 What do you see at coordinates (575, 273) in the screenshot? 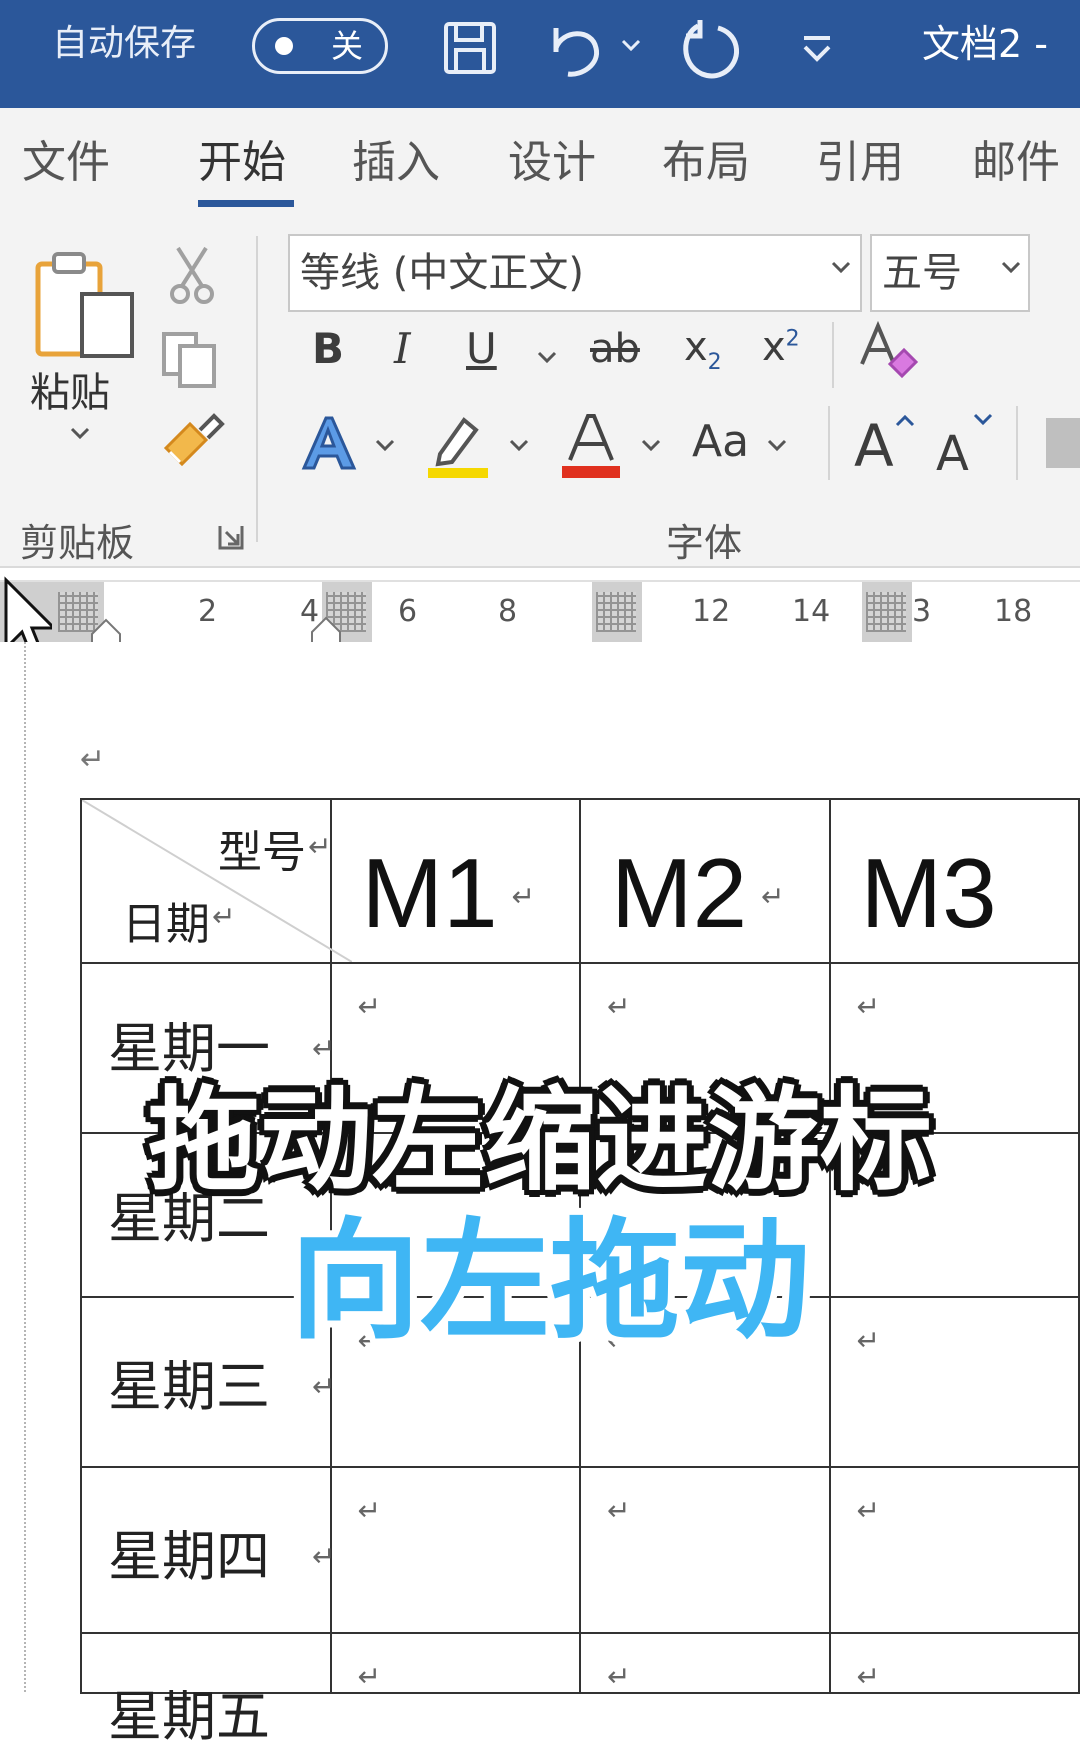
I see `font-name-combo: 等线 (中文正文)` at bounding box center [575, 273].